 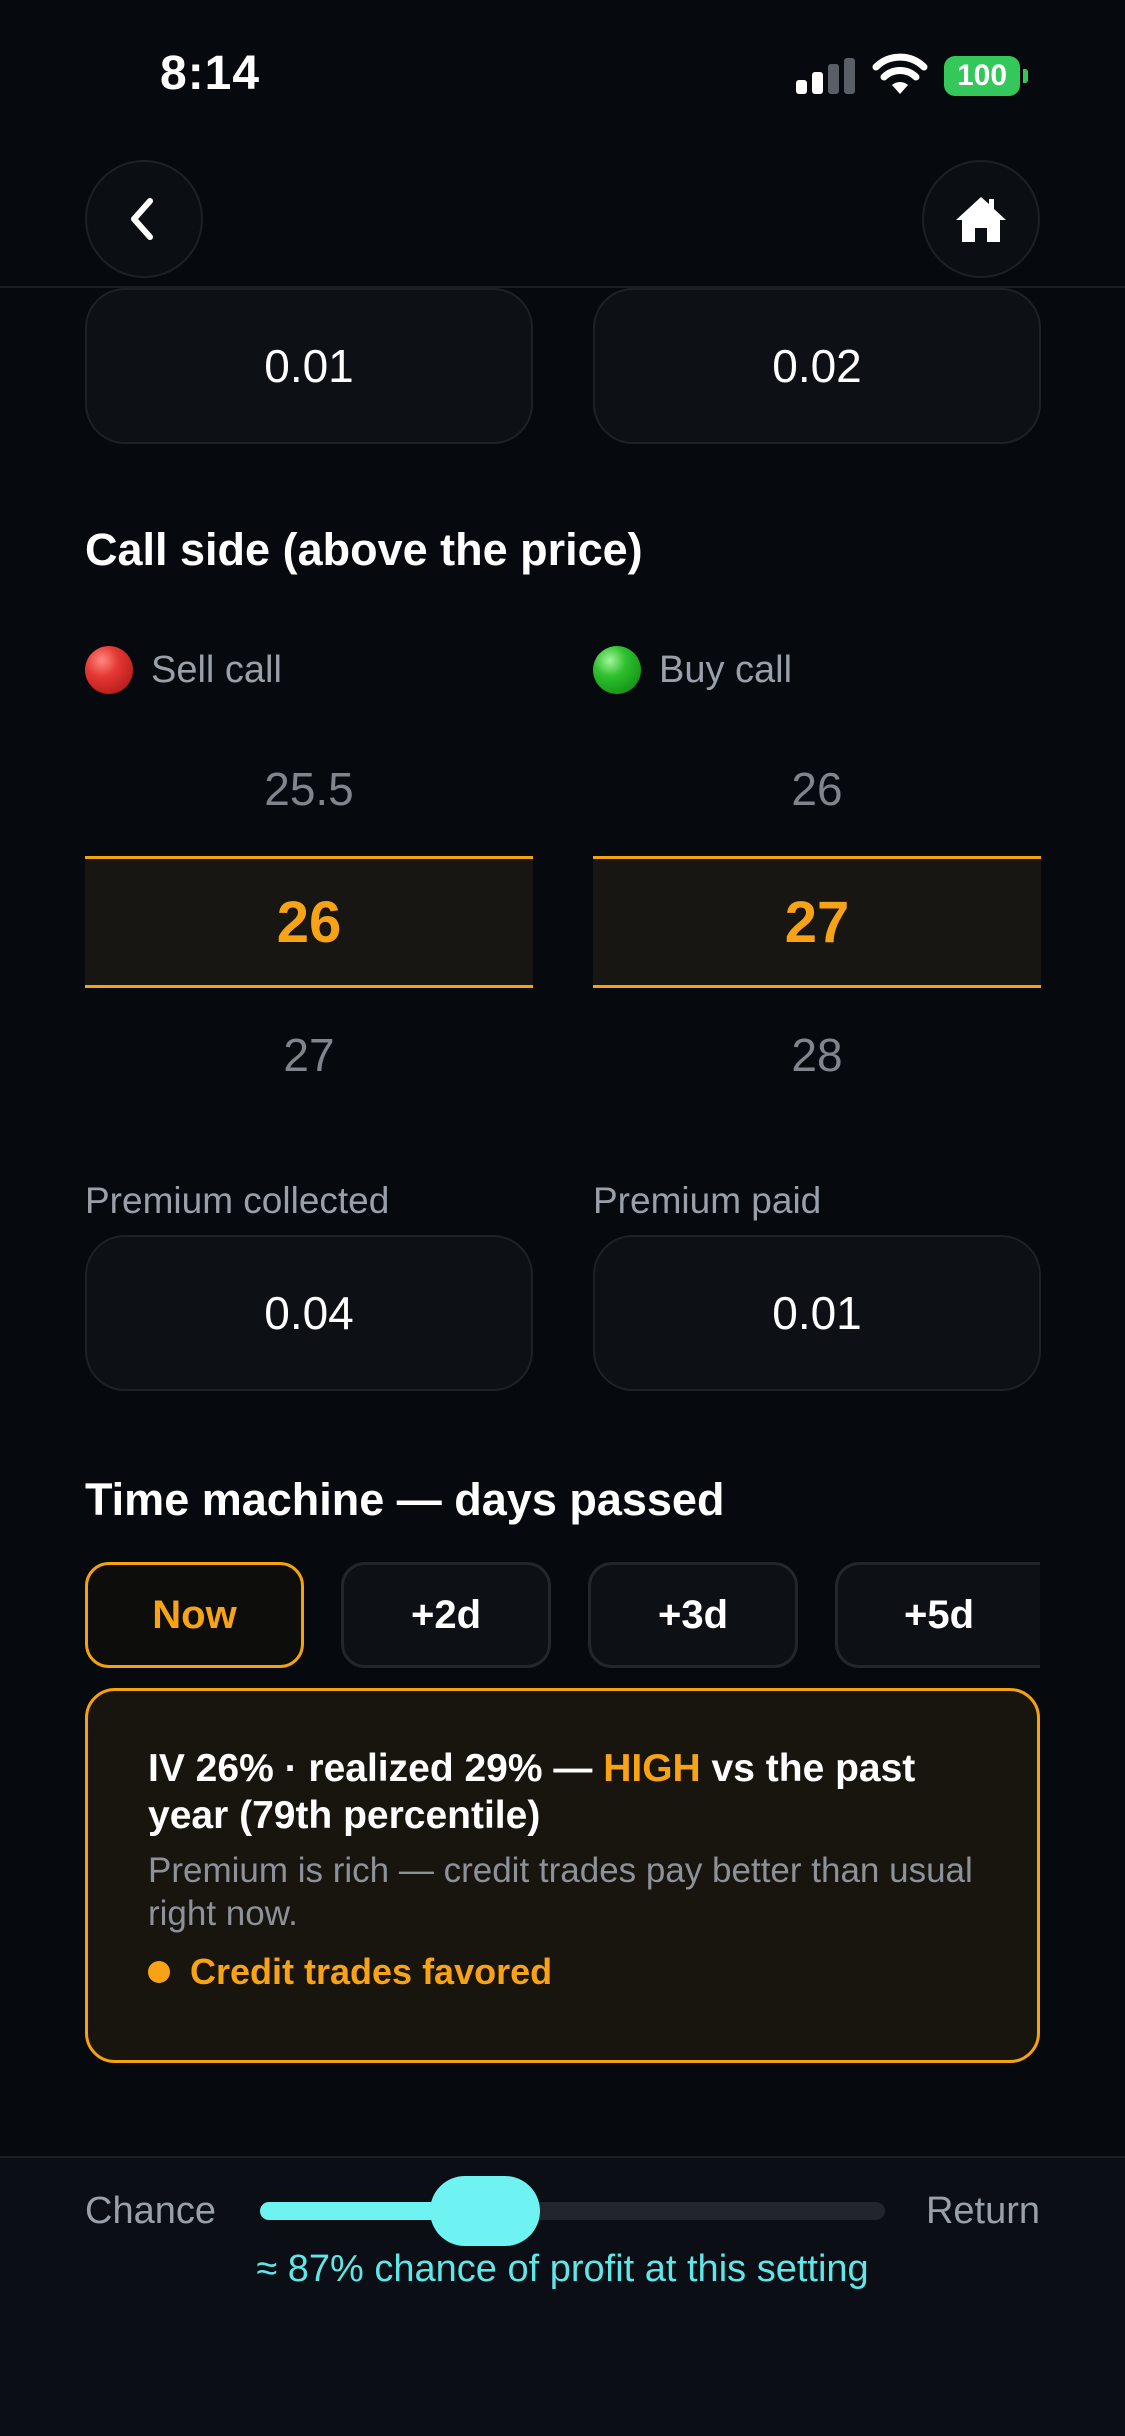 What do you see at coordinates (376, 1768) in the screenshot?
I see `iv-headline-start: IV 26% · realized 29% —` at bounding box center [376, 1768].